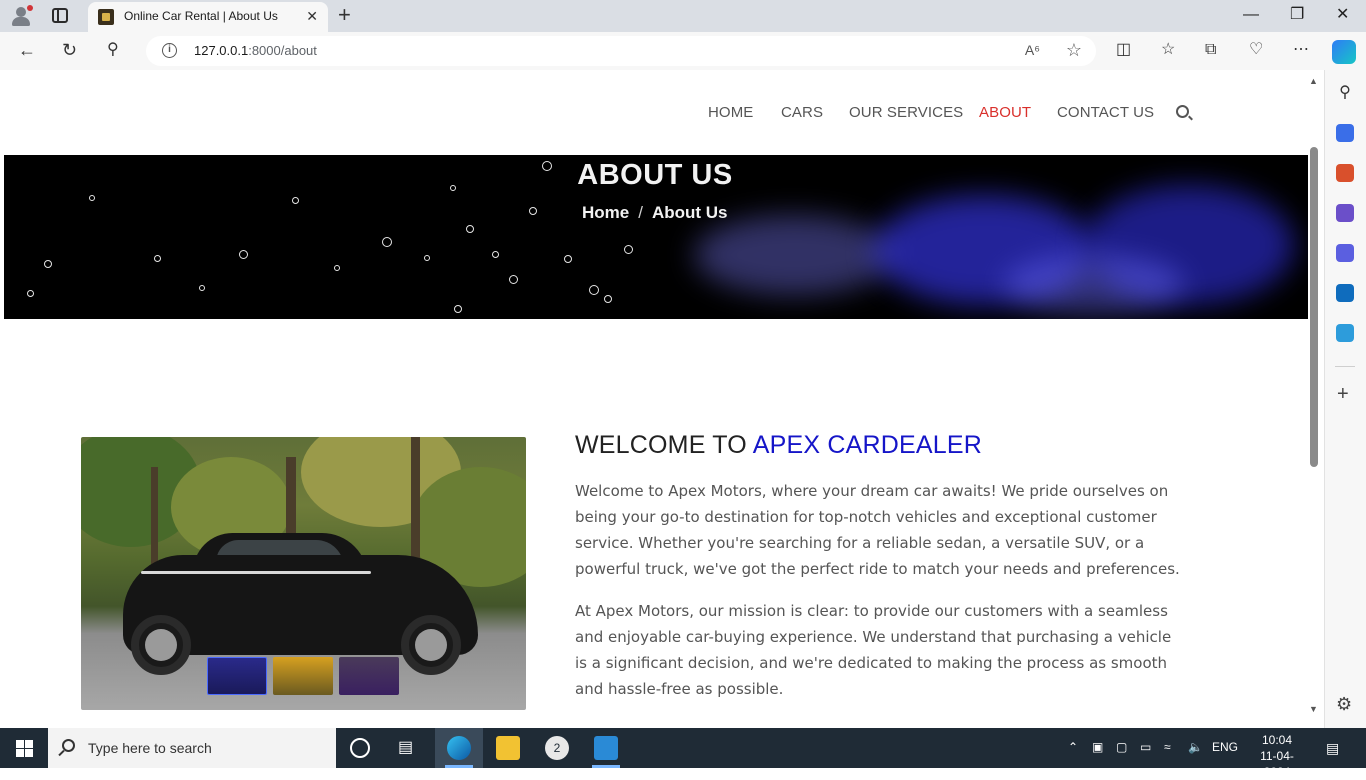  Describe the element at coordinates (344, 15) in the screenshot. I see `new-tab-button: +` at that location.